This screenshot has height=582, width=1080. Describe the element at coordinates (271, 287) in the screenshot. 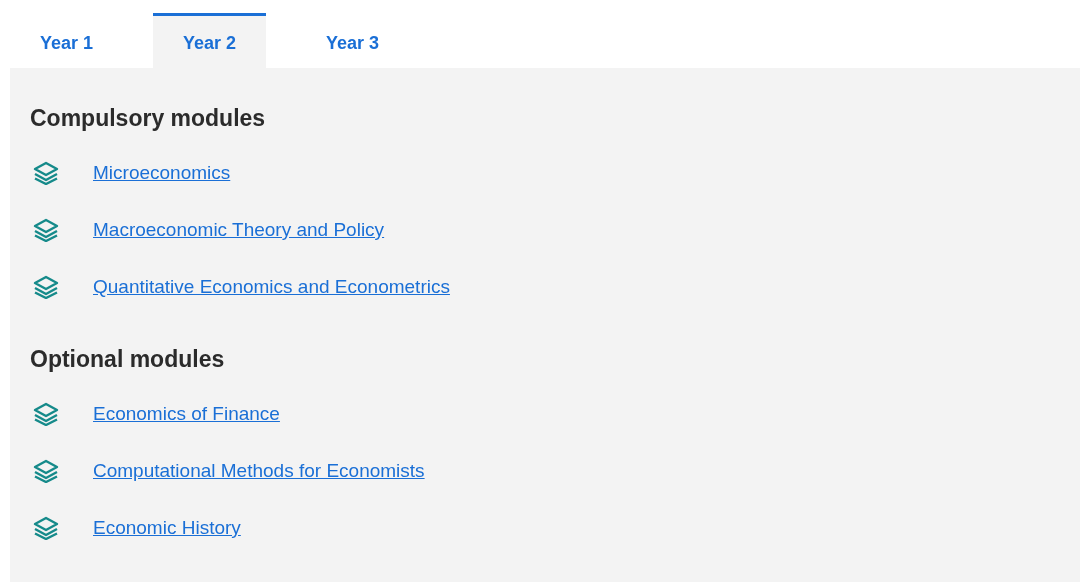

I see `module-link: Quantitative Economics and Econometrics` at that location.